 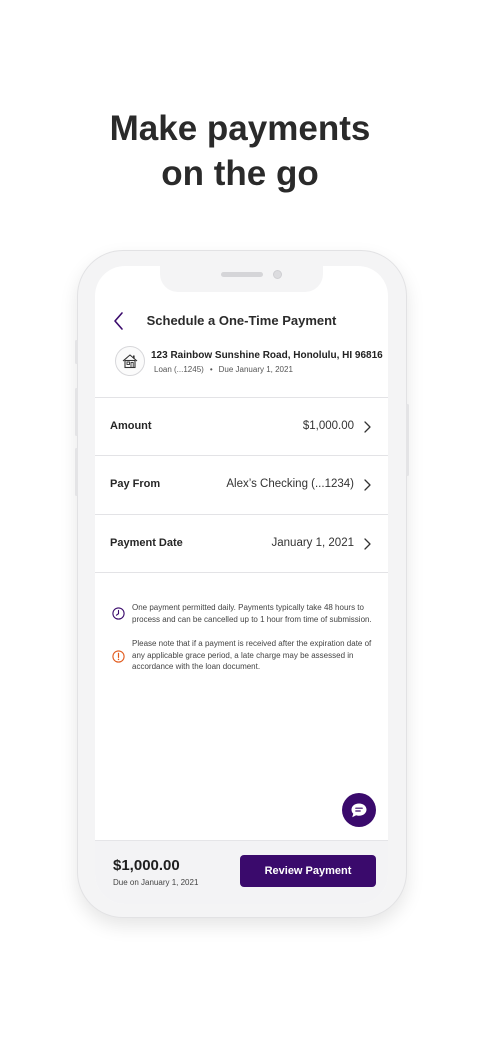 What do you see at coordinates (241, 572) in the screenshot?
I see `section-divider` at bounding box center [241, 572].